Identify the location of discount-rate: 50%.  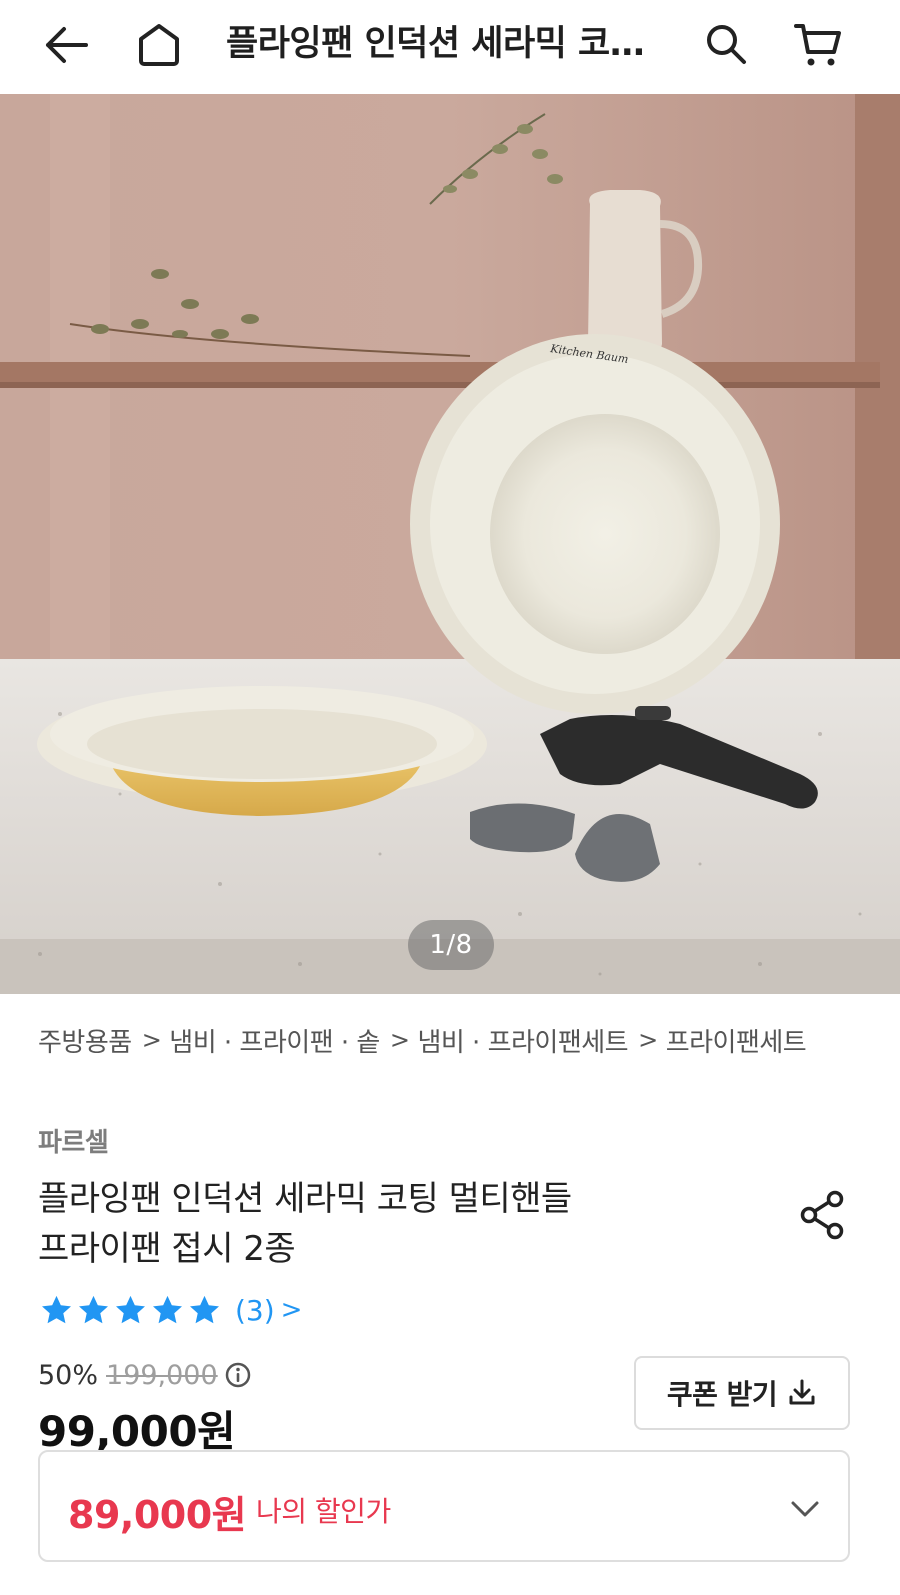
(68, 1375).